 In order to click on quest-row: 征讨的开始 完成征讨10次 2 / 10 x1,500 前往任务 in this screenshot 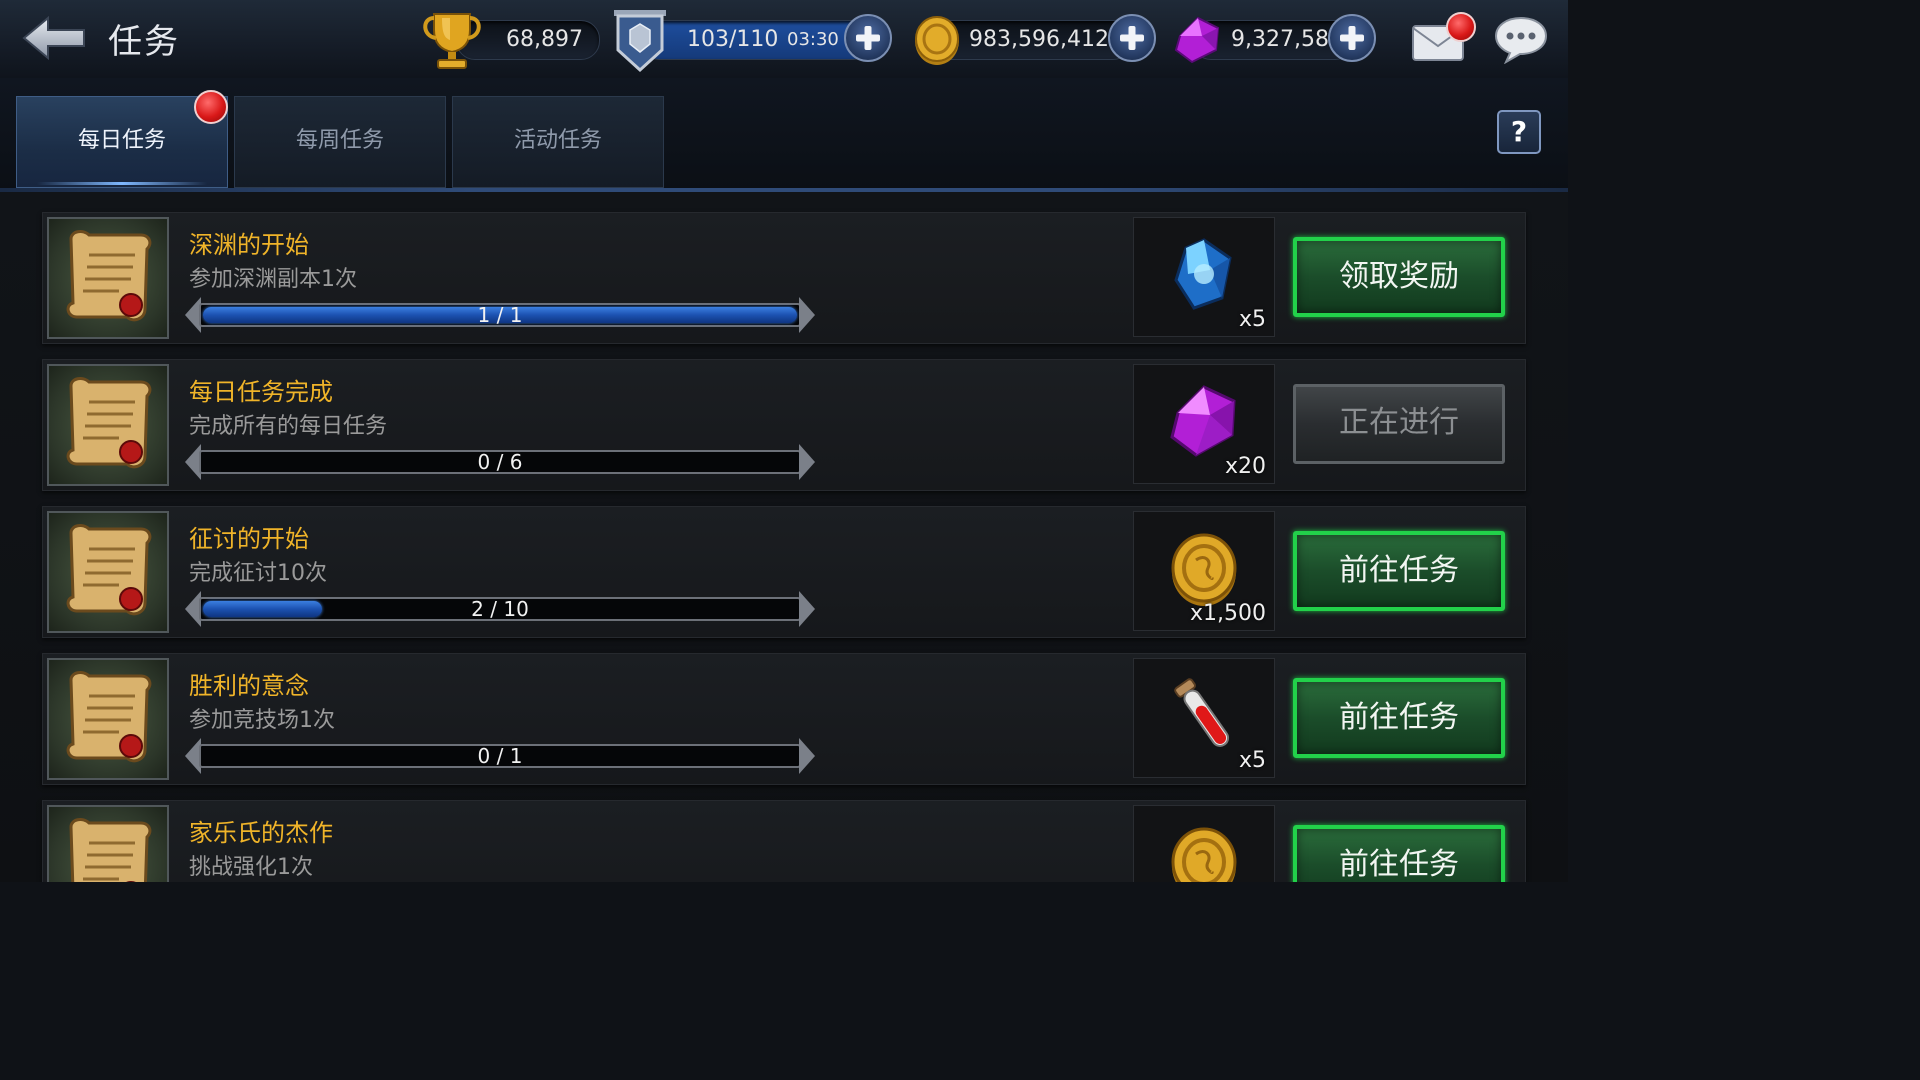, I will do `click(784, 572)`.